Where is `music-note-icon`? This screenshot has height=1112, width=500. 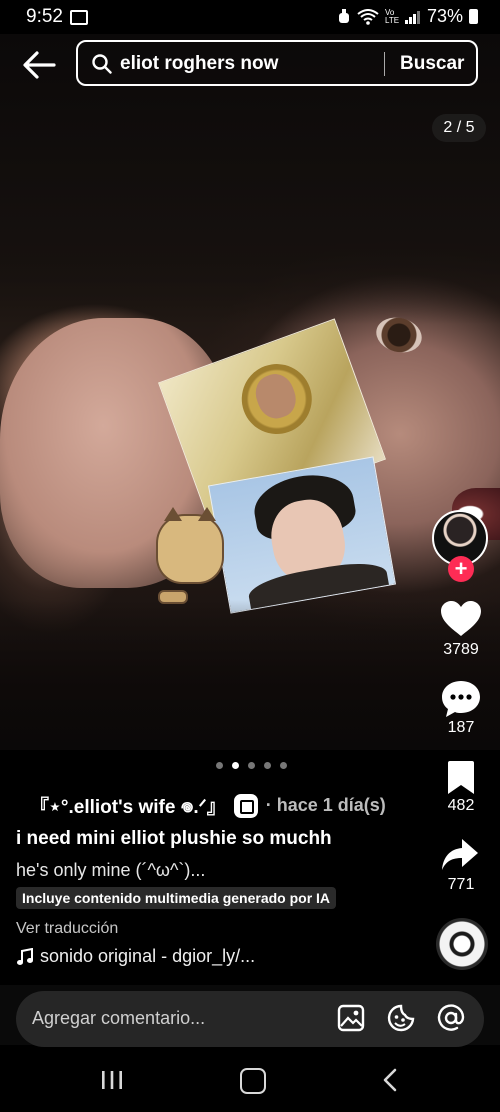
music-note-icon is located at coordinates (25, 956).